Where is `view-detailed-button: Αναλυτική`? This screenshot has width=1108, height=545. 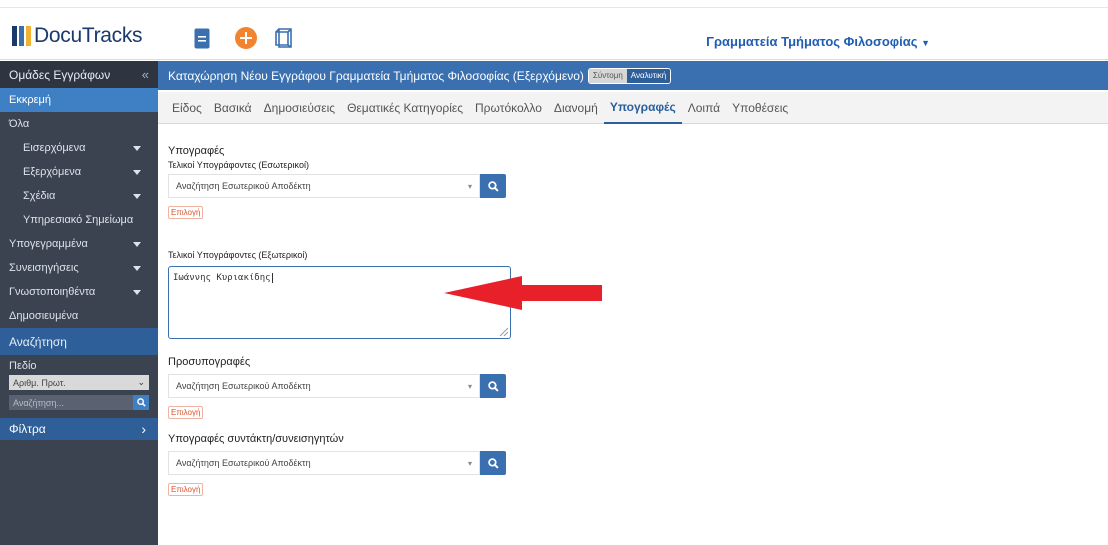 view-detailed-button: Αναλυτική is located at coordinates (648, 75).